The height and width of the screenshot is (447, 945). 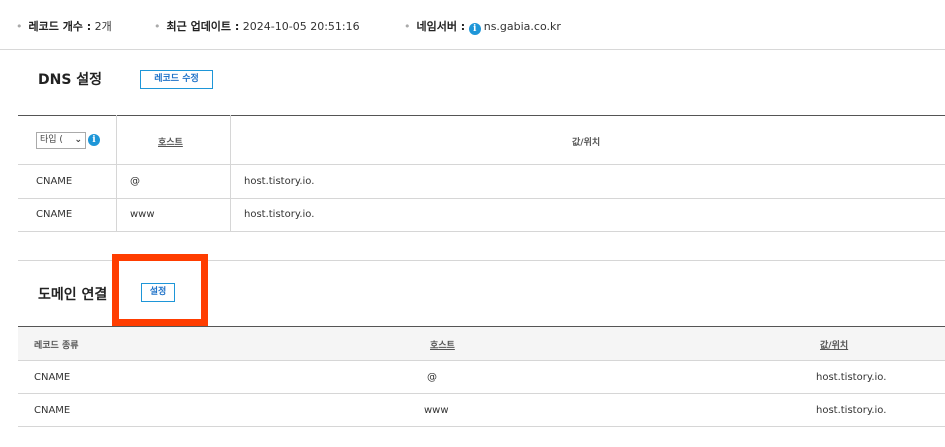 What do you see at coordinates (481, 426) in the screenshot?
I see `domain-table-bottom-border` at bounding box center [481, 426].